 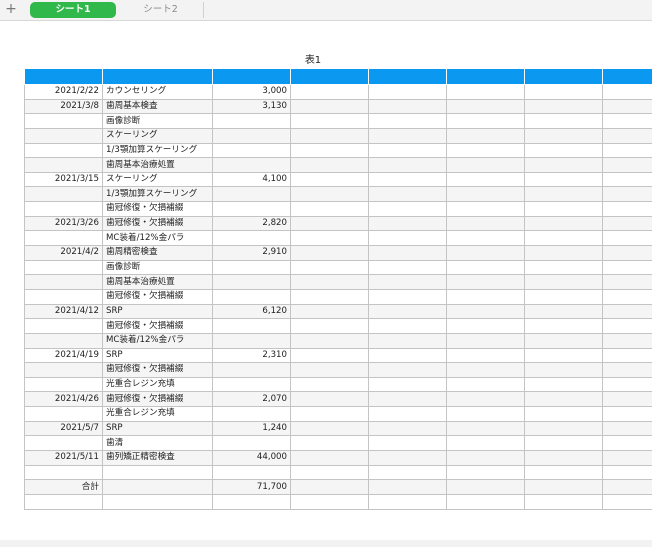 I want to click on table-cell: 44,000, so click(x=251, y=458).